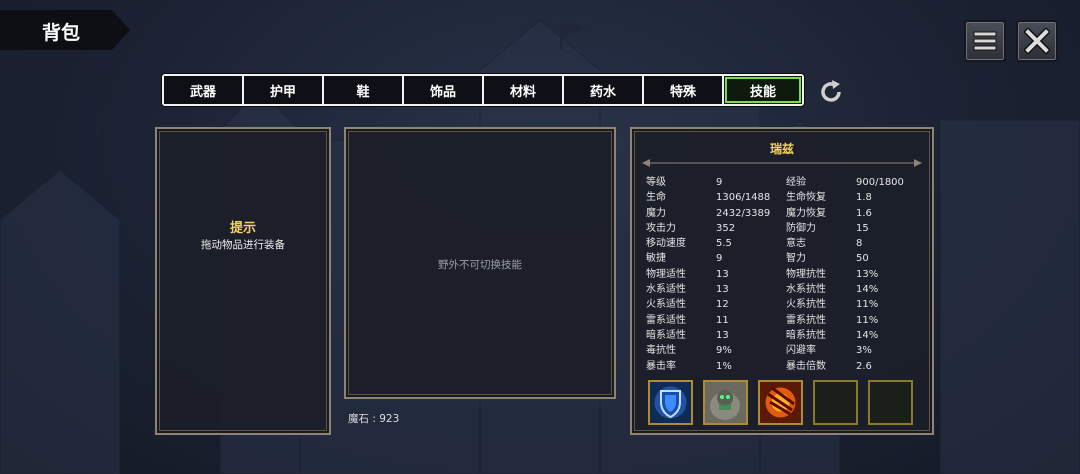 The width and height of the screenshot is (1080, 474). What do you see at coordinates (724, 244) in the screenshot?
I see `stat-value: 5.5` at bounding box center [724, 244].